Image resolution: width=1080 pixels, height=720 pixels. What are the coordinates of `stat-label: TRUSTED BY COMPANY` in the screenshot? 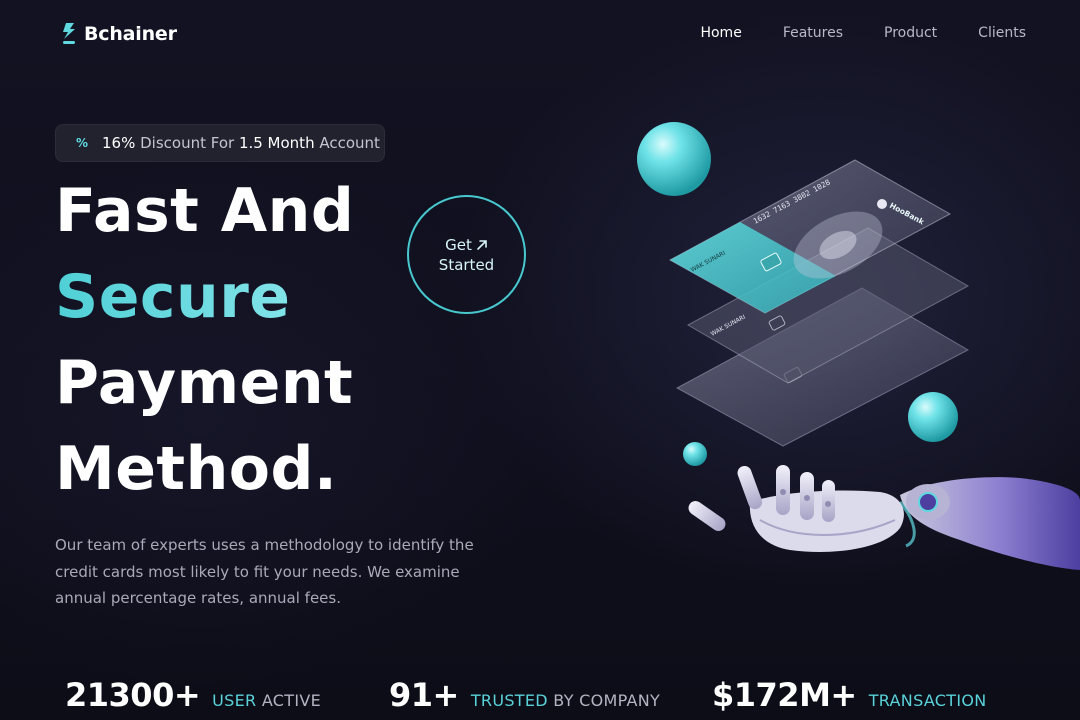 It's located at (565, 700).